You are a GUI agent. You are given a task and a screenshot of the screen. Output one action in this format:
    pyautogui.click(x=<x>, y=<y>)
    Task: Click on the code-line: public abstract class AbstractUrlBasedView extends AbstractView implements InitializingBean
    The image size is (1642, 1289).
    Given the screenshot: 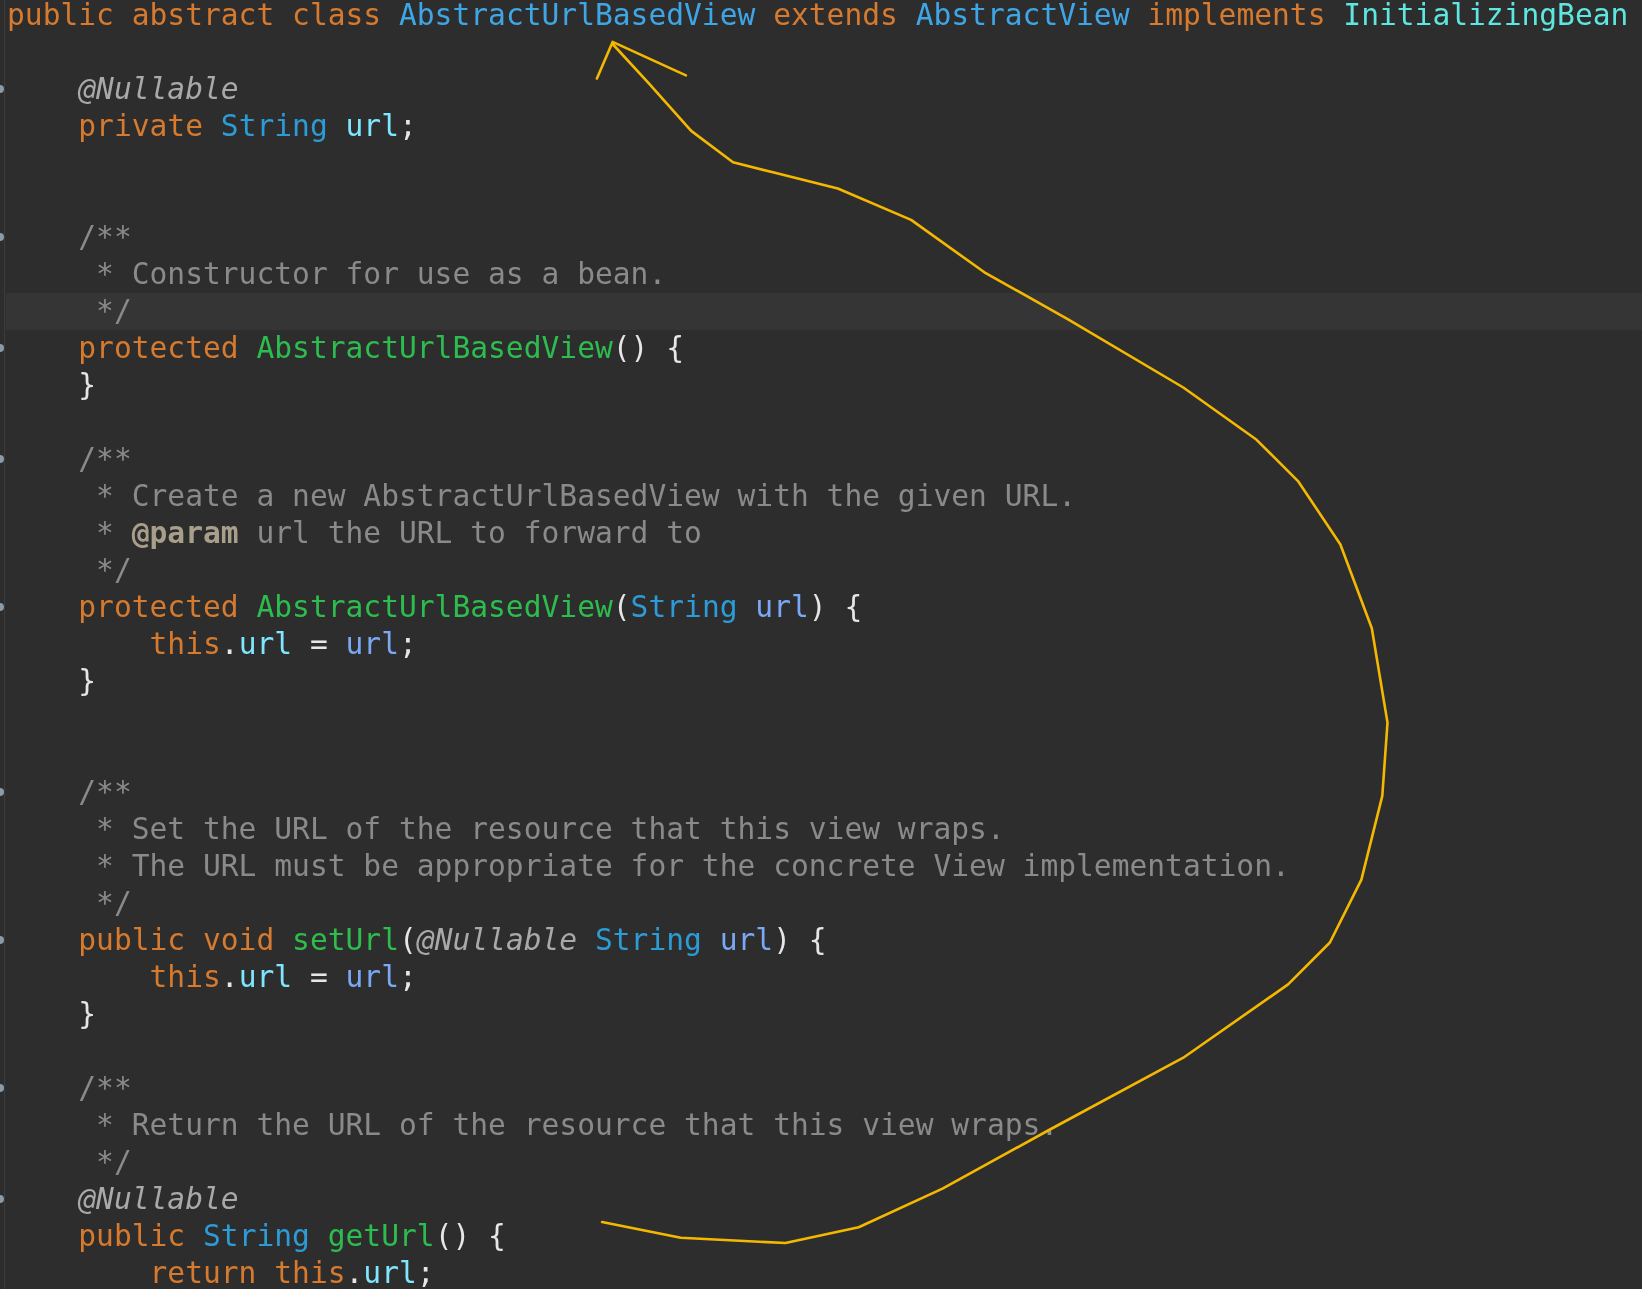 What is the action you would take?
    pyautogui.click(x=818, y=17)
    